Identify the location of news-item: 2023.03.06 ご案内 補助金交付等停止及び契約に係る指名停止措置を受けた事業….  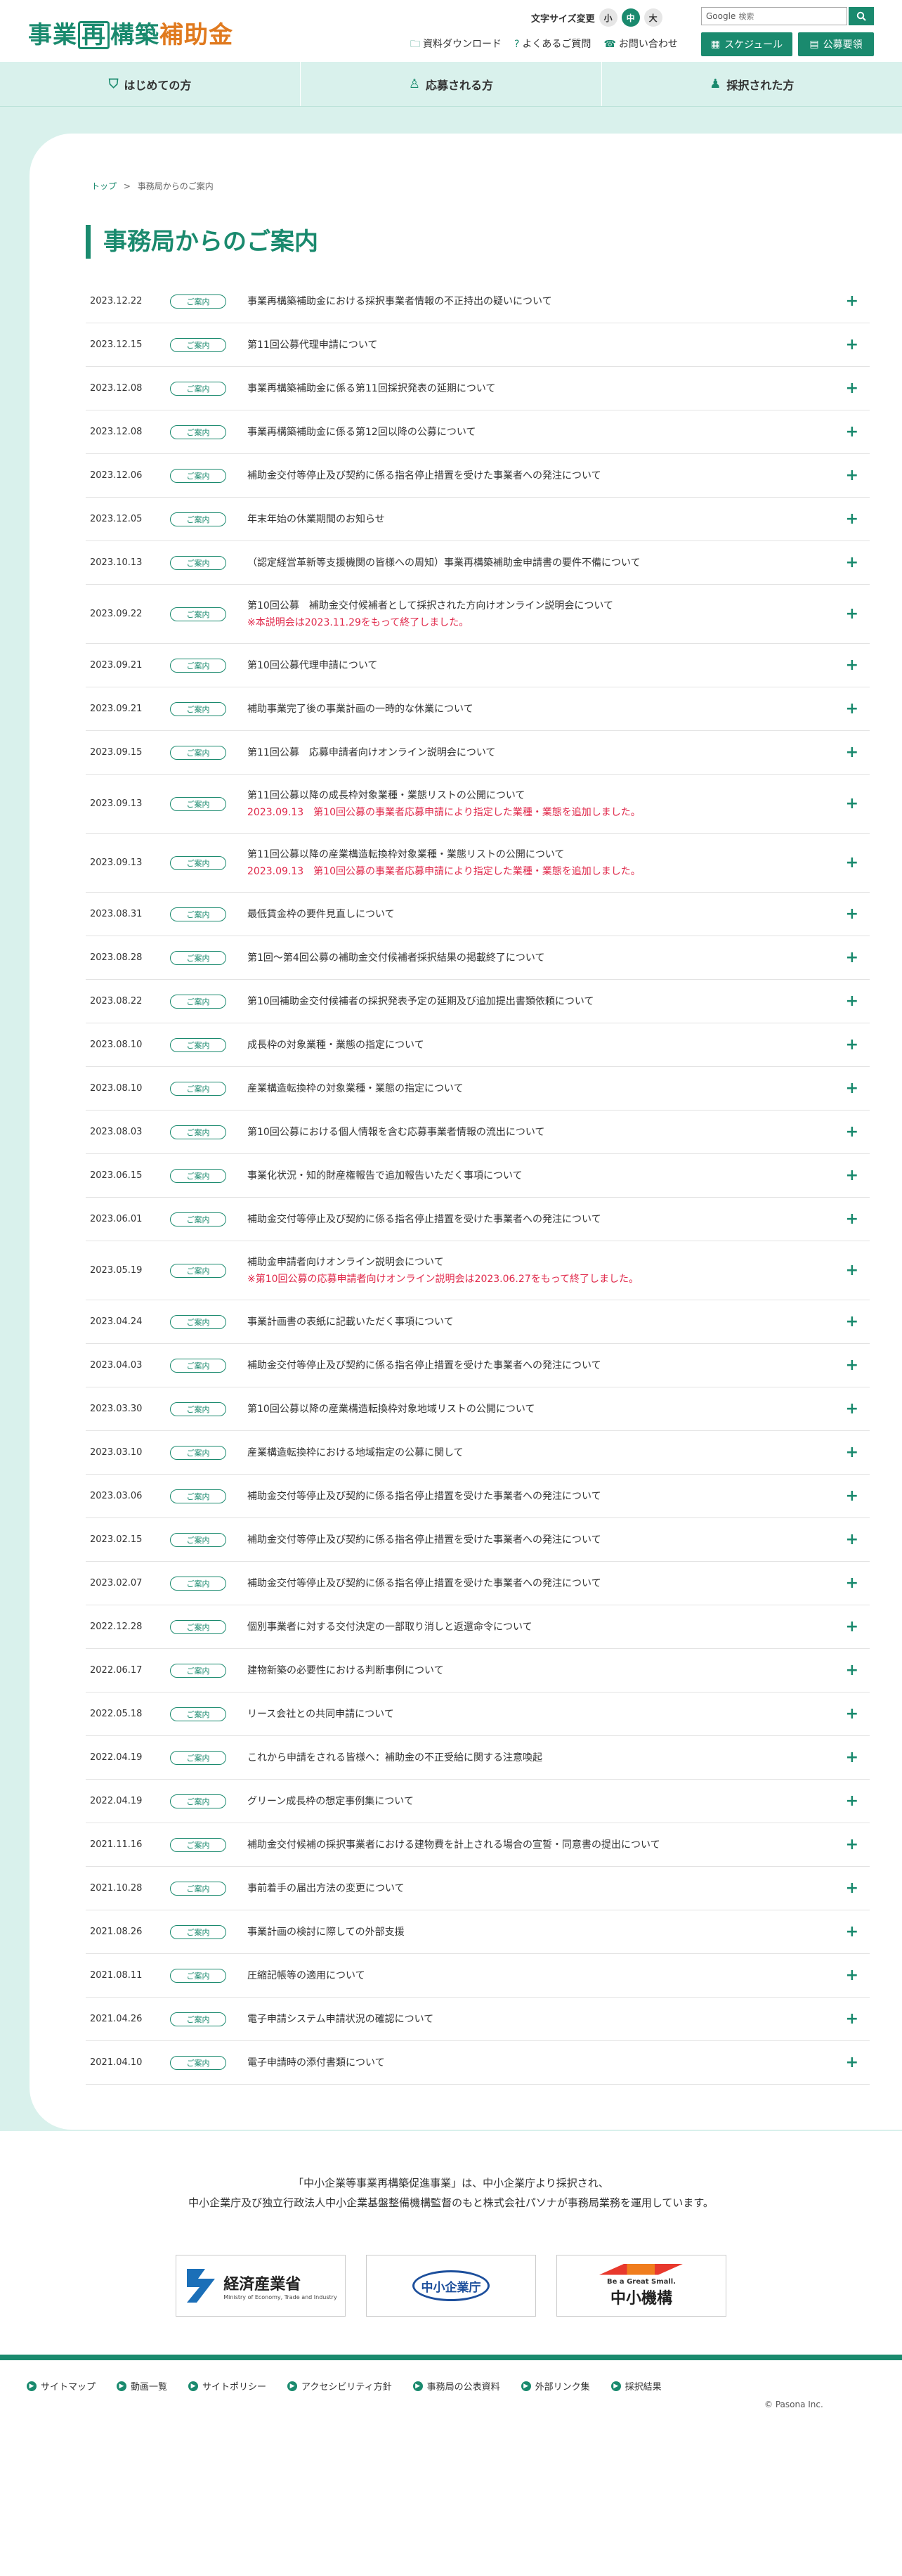
(478, 1497).